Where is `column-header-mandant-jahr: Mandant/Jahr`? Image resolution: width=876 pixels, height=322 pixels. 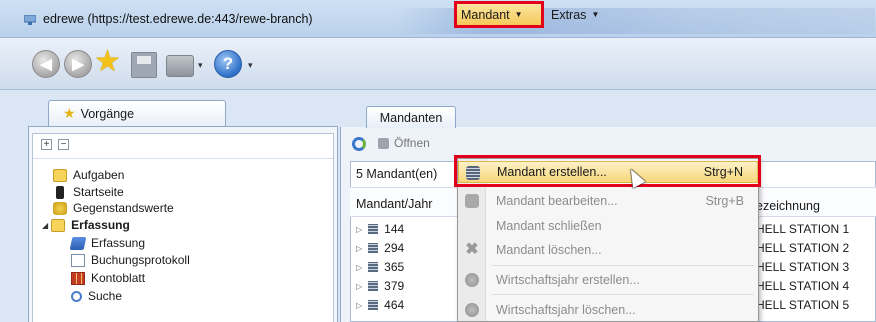
column-header-mandant-jahr: Mandant/Jahr is located at coordinates (394, 204).